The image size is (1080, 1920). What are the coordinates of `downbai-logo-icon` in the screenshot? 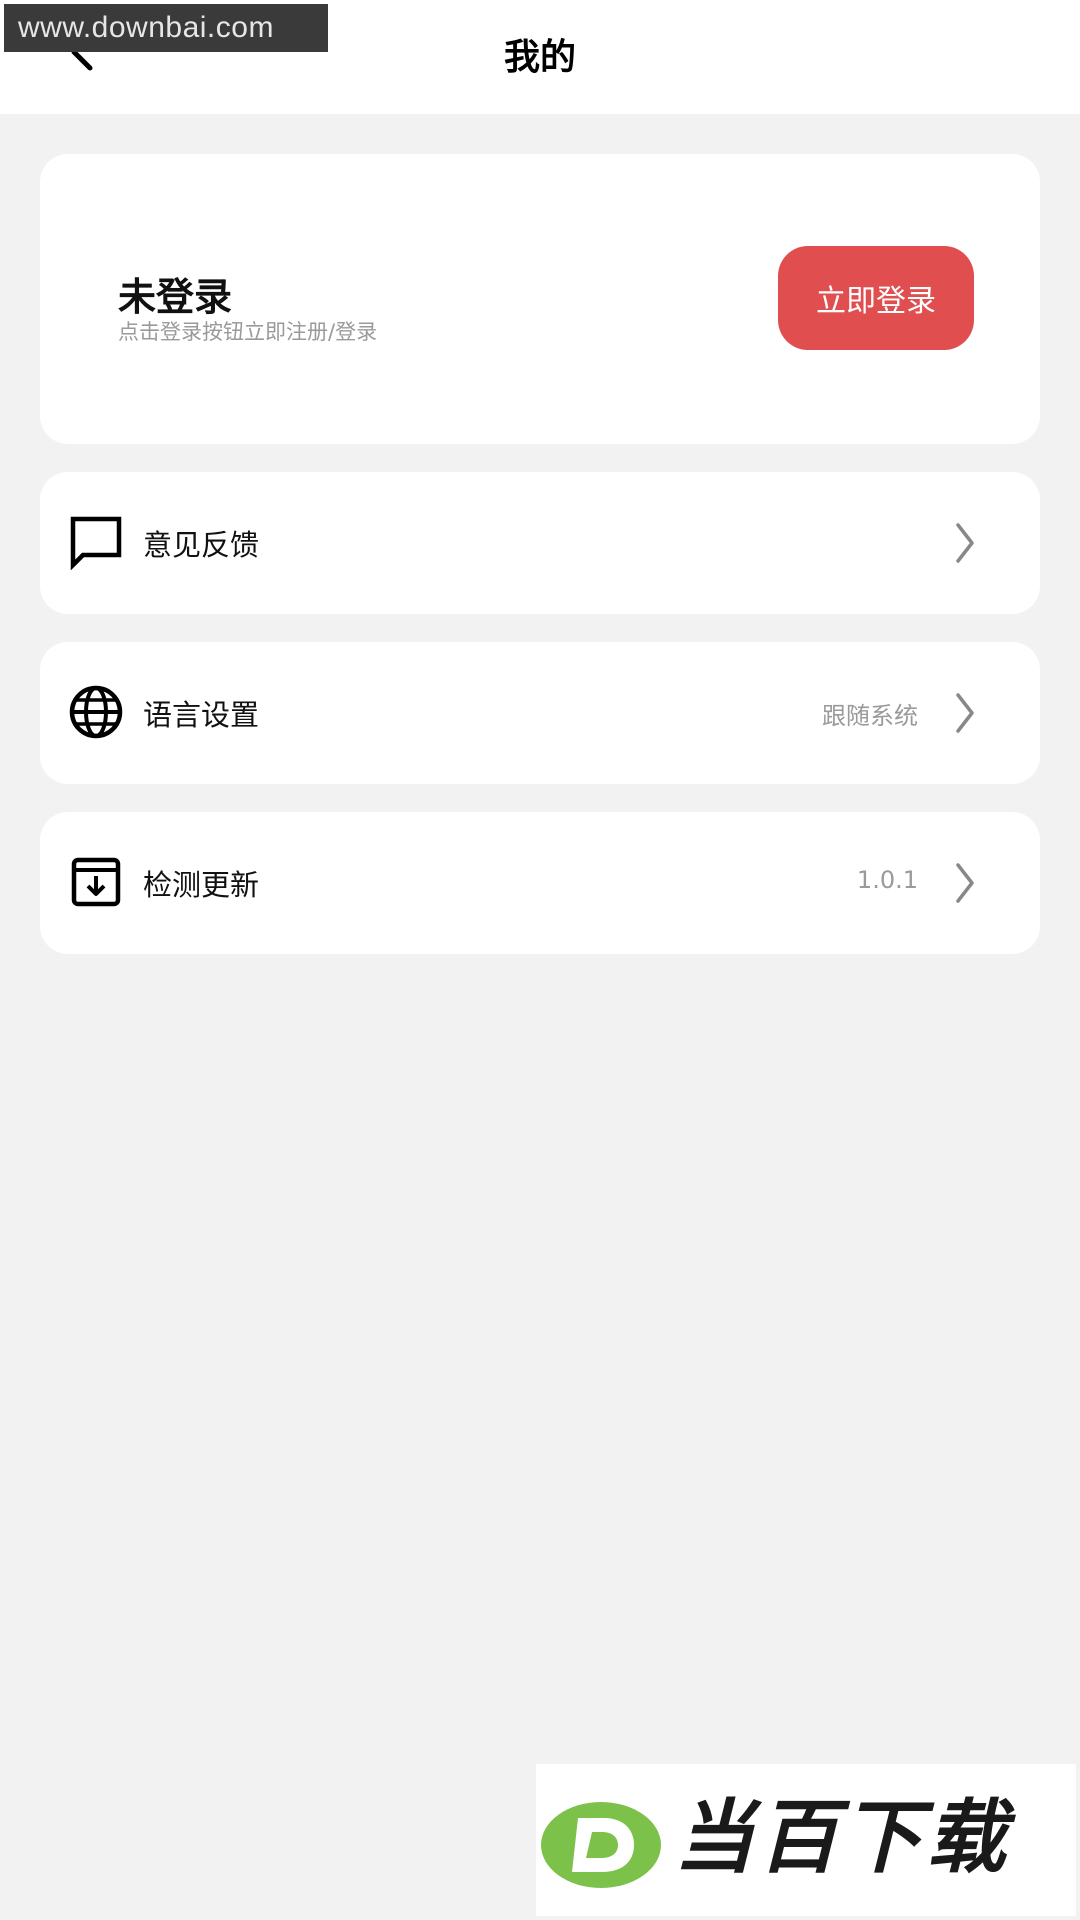 It's located at (601, 1845).